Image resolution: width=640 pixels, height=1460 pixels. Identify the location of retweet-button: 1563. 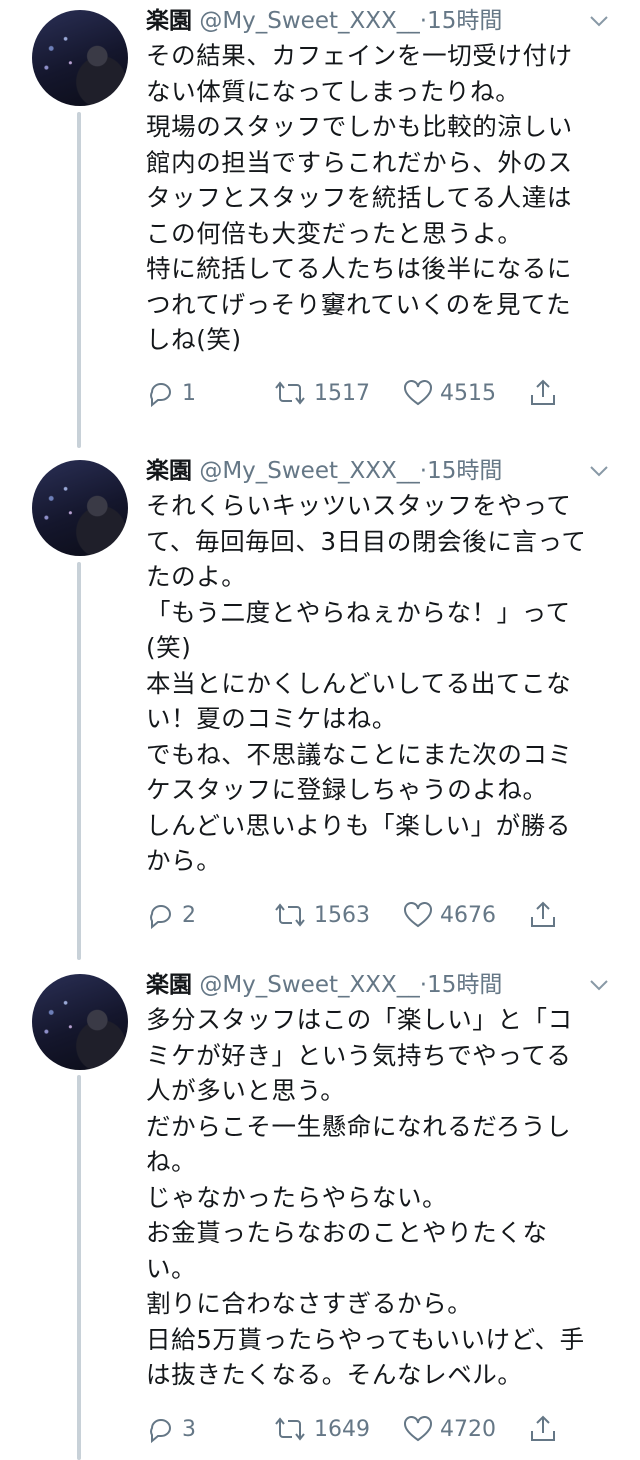
(321, 915).